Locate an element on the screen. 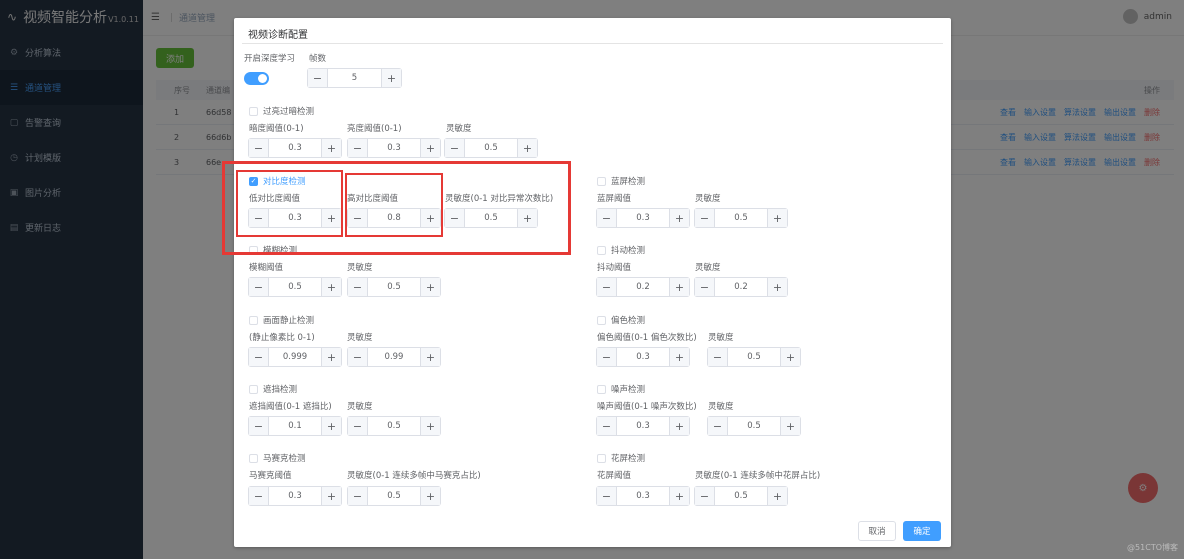 This screenshot has height=559, width=1184. stepper-value: 0.8 is located at coordinates (394, 218).